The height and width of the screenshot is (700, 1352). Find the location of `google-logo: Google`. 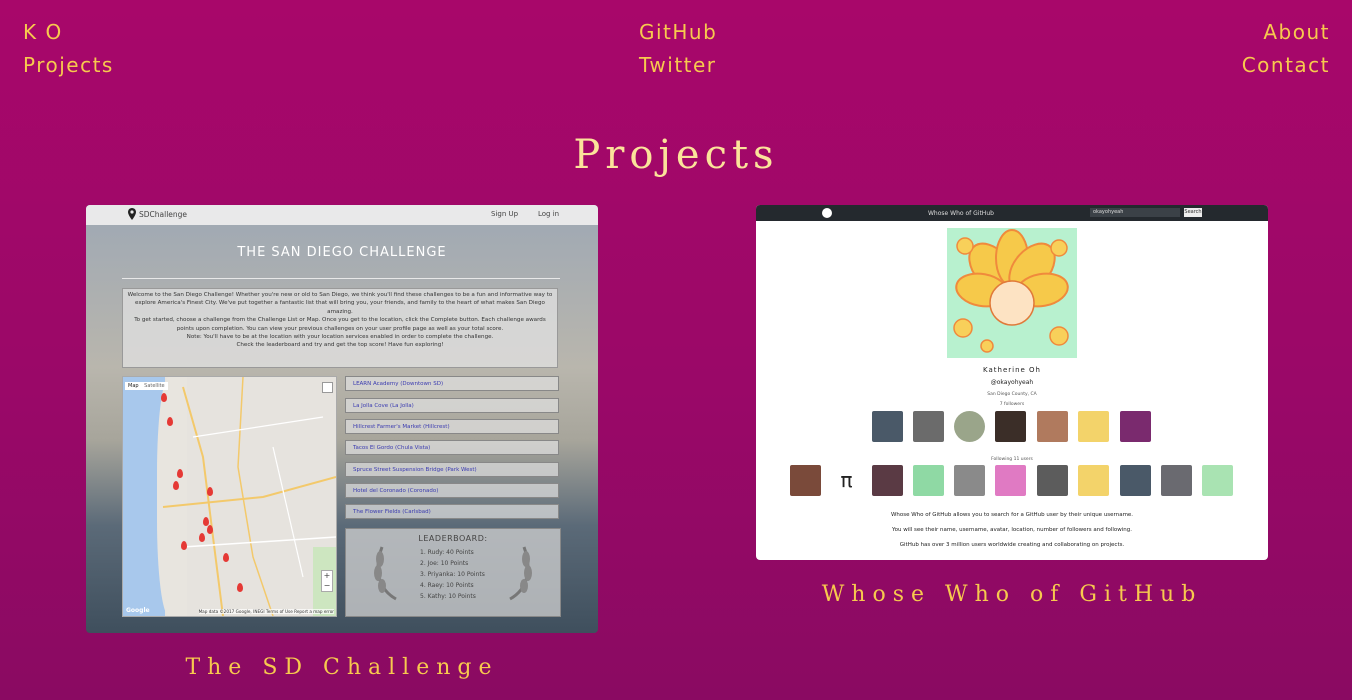

google-logo: Google is located at coordinates (138, 610).